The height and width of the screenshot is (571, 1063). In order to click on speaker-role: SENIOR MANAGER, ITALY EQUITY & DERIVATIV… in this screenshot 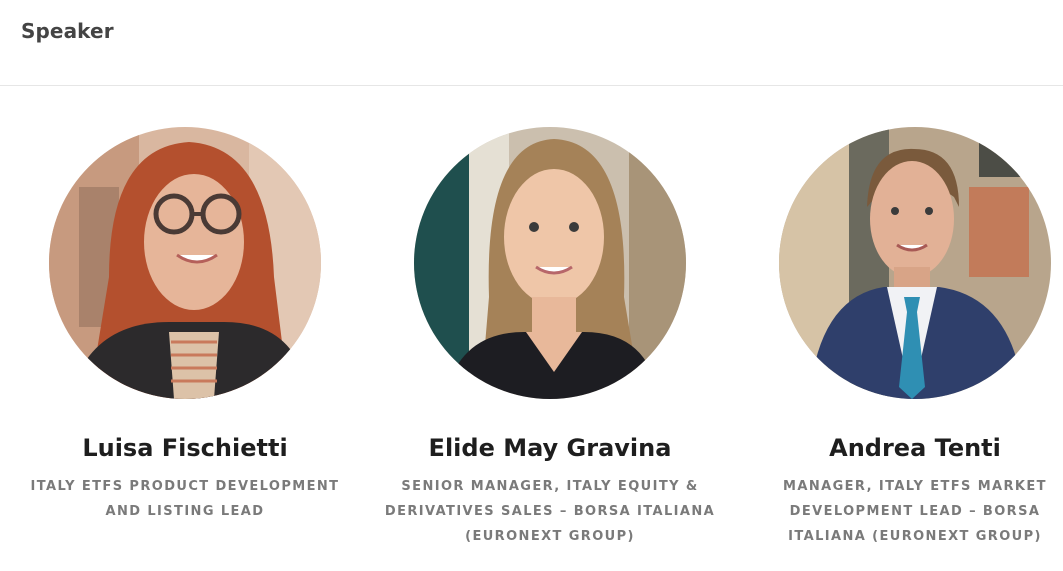, I will do `click(550, 511)`.